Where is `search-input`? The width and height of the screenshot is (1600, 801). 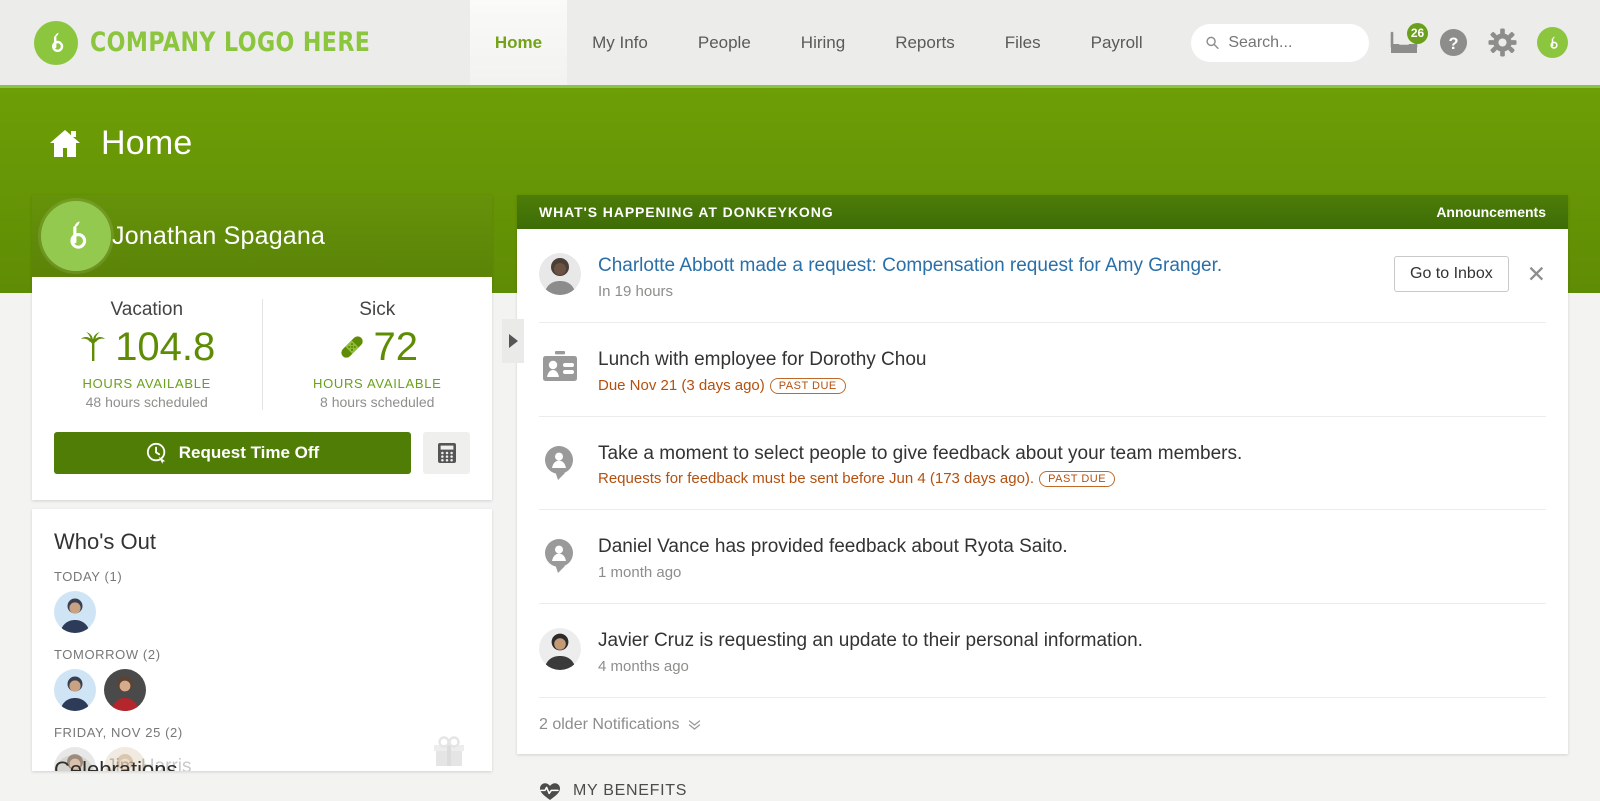
search-input is located at coordinates (1291, 43).